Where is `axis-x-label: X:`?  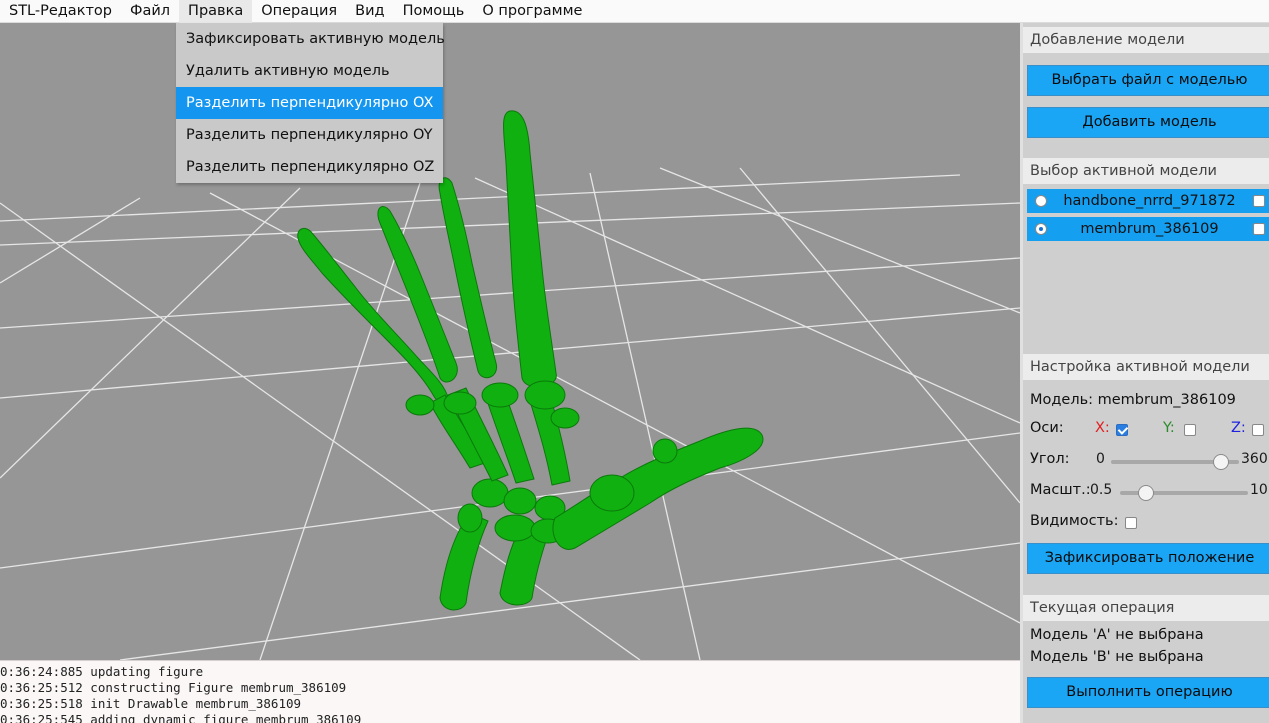 axis-x-label: X: is located at coordinates (1102, 428).